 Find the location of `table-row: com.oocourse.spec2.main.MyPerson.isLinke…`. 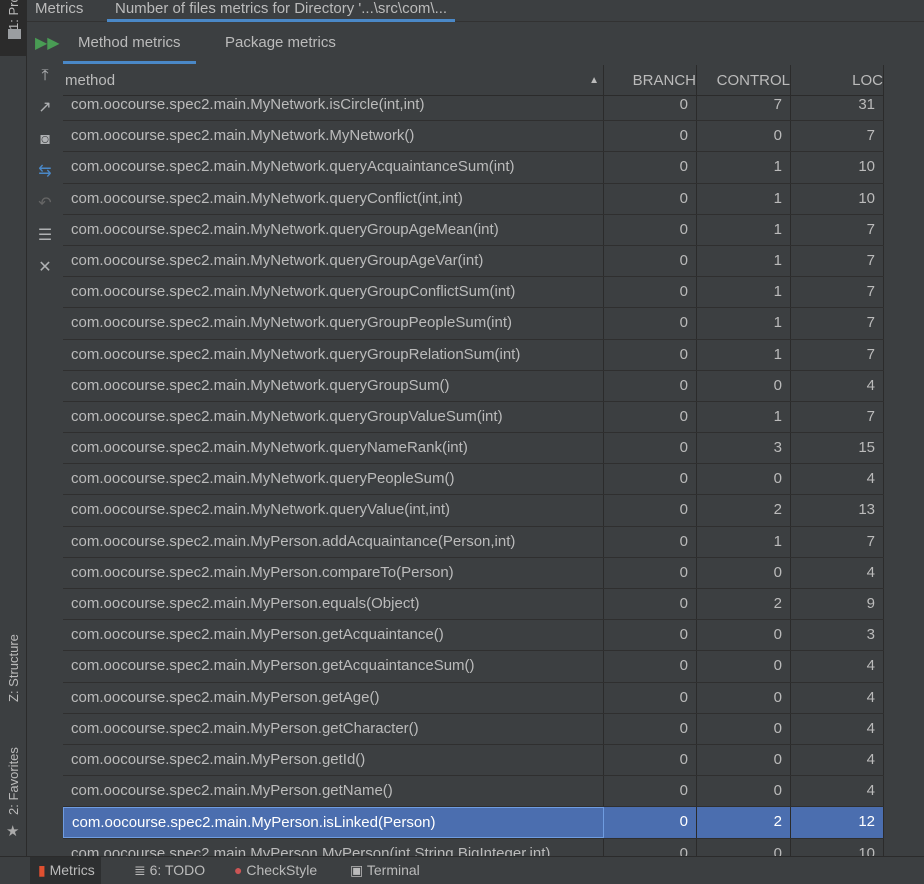

table-row: com.oocourse.spec2.main.MyPerson.isLinke… is located at coordinates (473, 823).